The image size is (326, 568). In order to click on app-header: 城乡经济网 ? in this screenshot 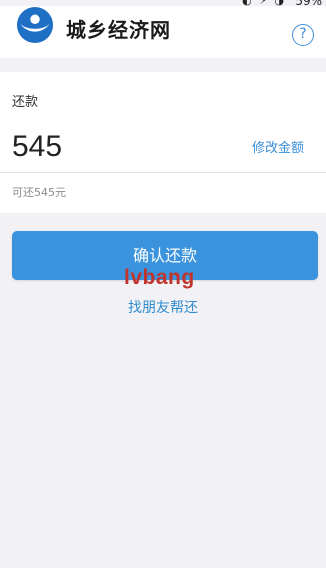, I will do `click(163, 32)`.